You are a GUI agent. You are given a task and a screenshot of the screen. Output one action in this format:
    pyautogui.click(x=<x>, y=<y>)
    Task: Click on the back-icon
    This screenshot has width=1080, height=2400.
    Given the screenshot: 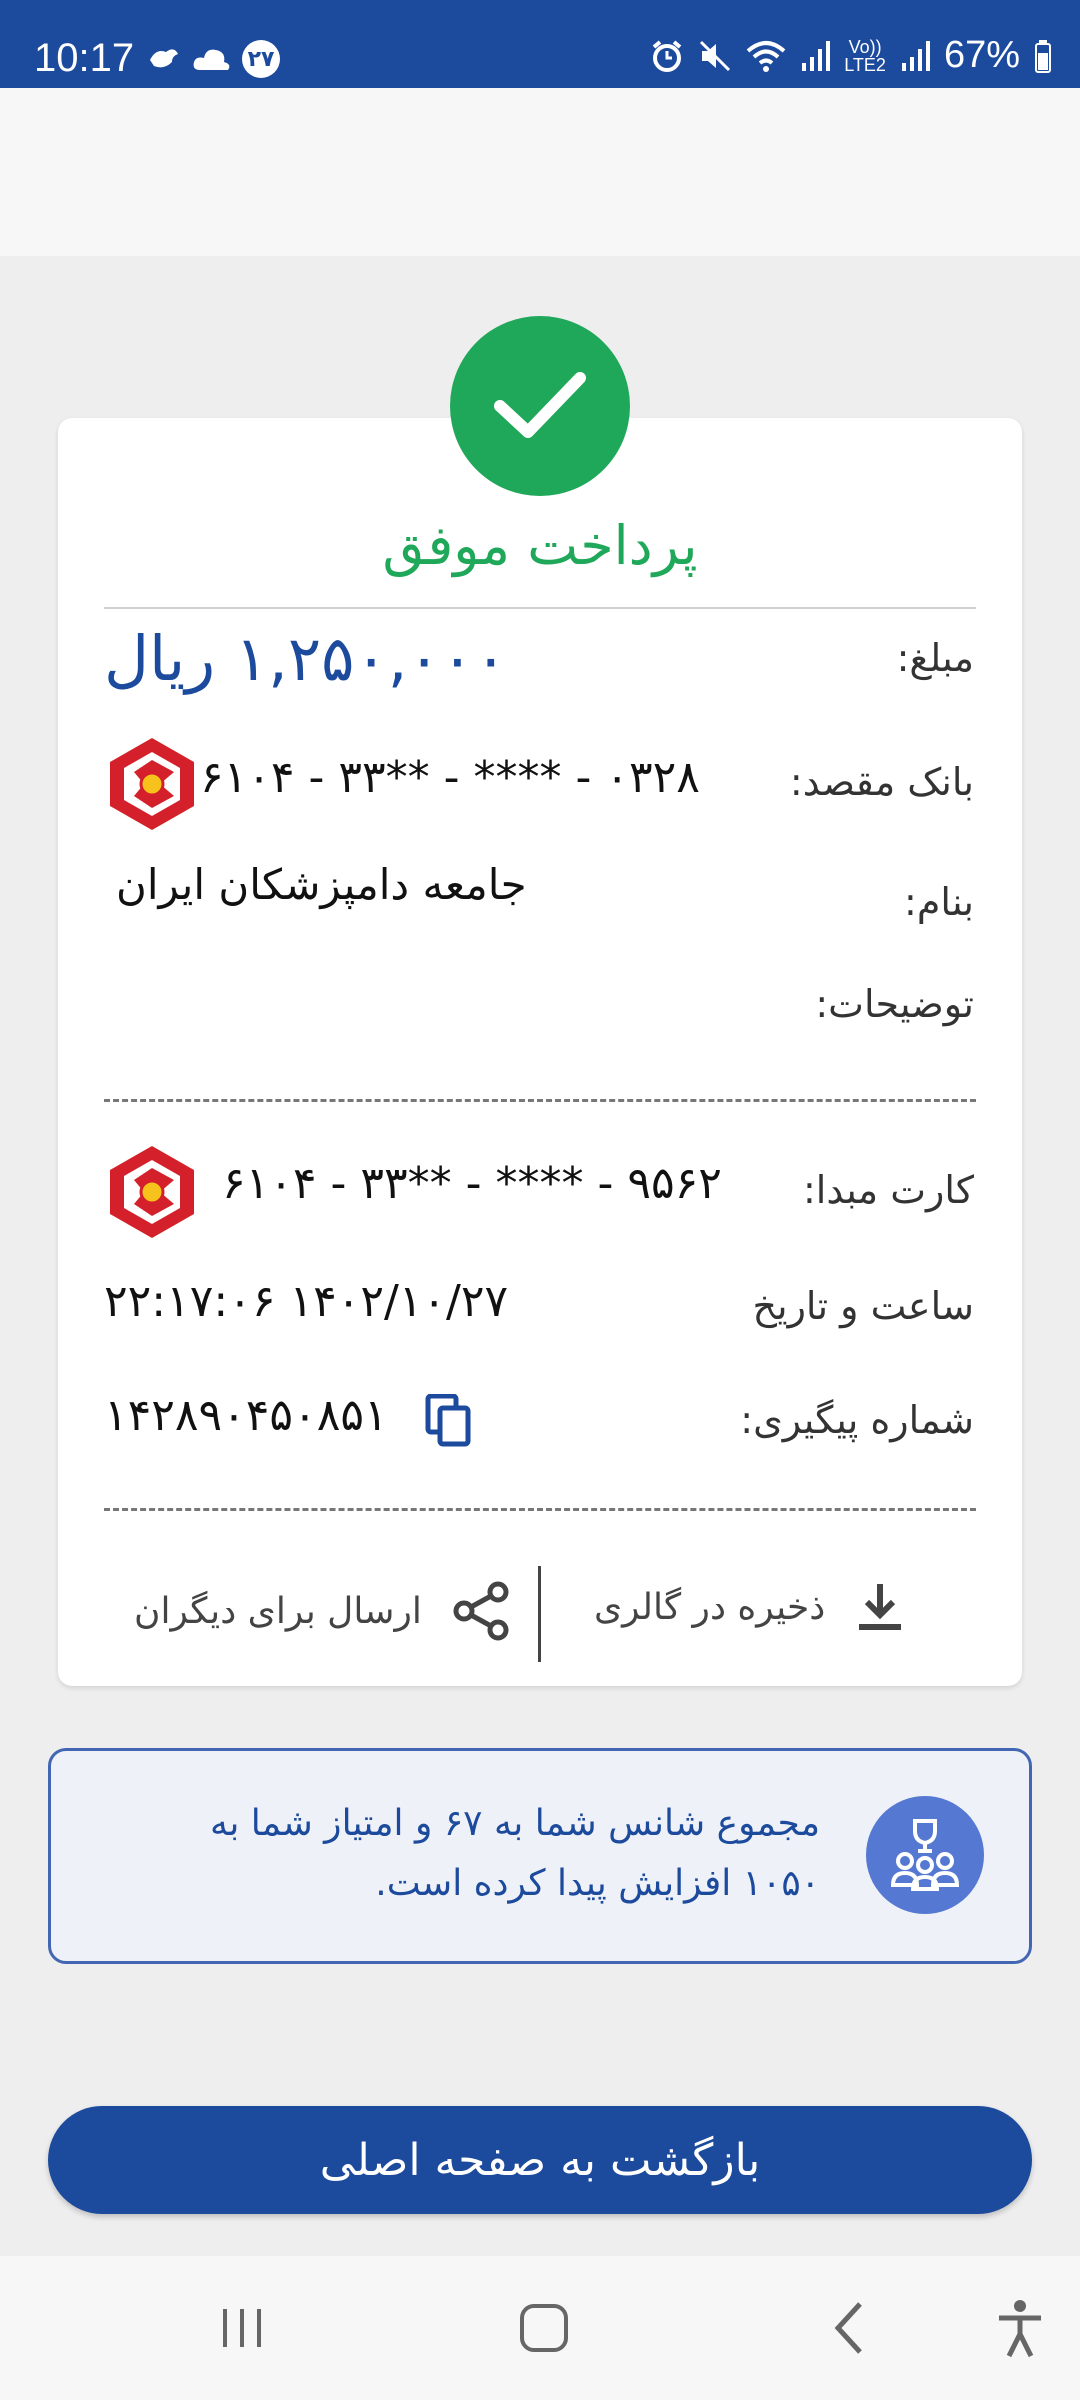 What is the action you would take?
    pyautogui.click(x=850, y=2328)
    